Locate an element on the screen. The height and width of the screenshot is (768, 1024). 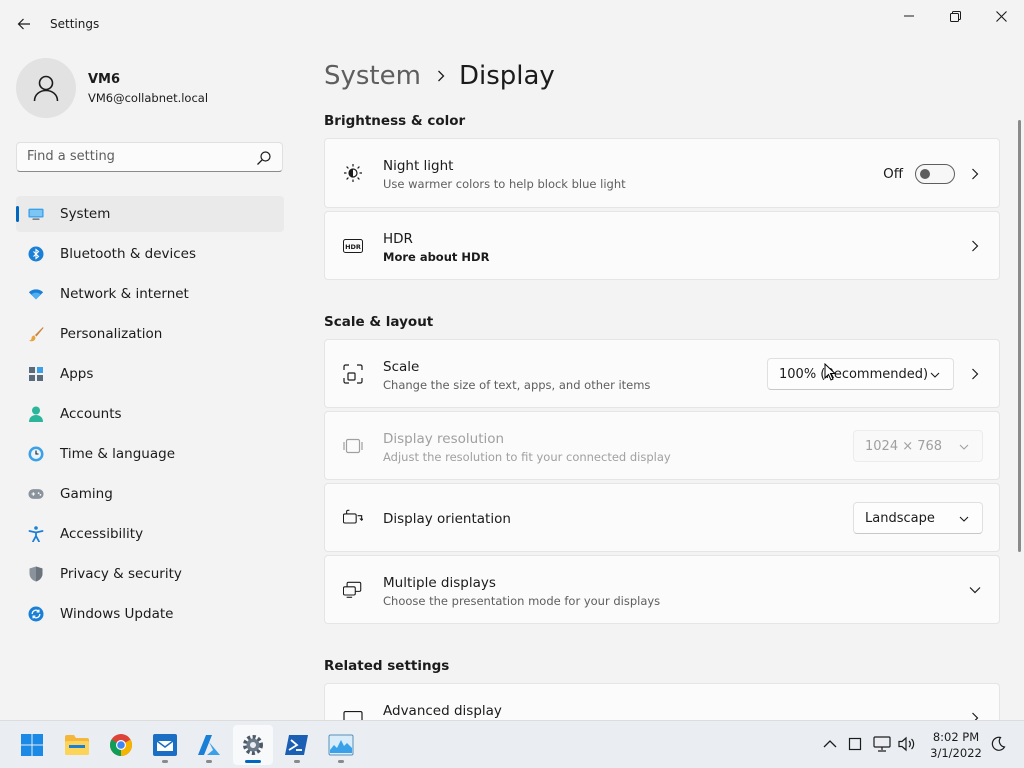
search-icon is located at coordinates (264, 158).